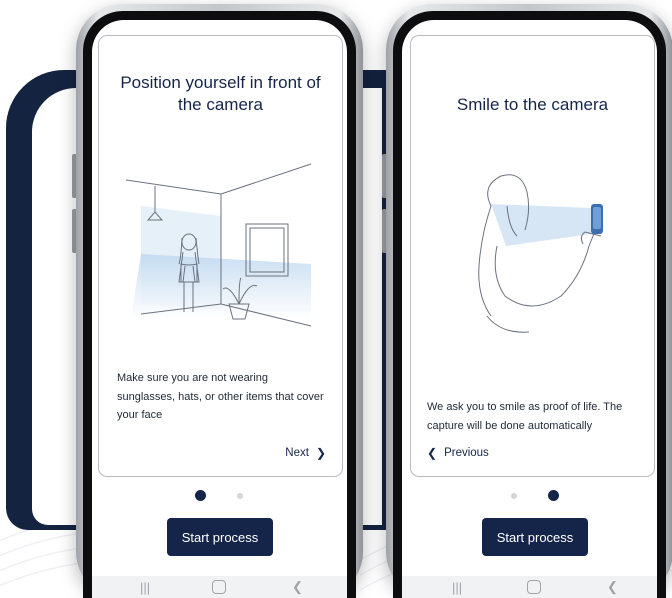 This screenshot has width=672, height=598. What do you see at coordinates (532, 104) in the screenshot?
I see `card-title: Smile to the camera` at bounding box center [532, 104].